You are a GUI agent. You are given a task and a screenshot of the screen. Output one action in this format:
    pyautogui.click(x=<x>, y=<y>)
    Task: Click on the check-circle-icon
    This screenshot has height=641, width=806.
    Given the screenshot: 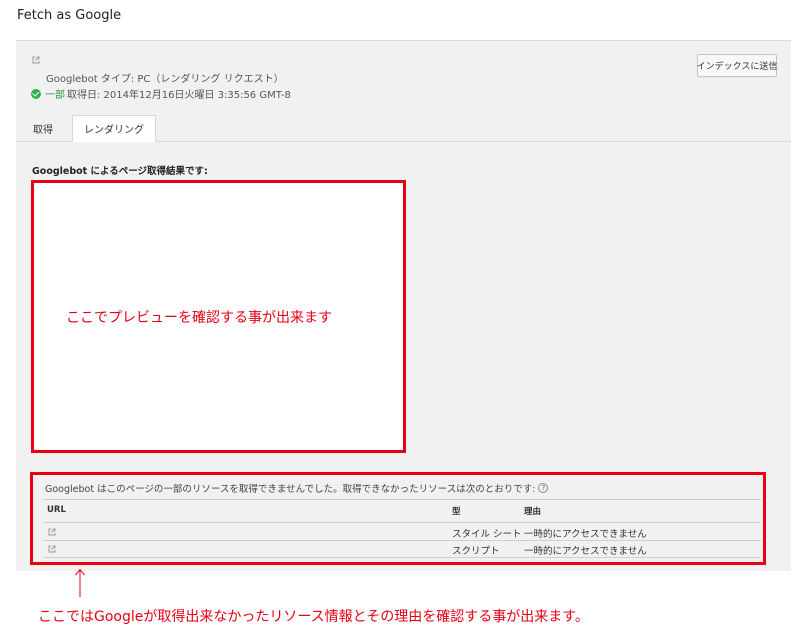 What is the action you would take?
    pyautogui.click(x=36, y=93)
    